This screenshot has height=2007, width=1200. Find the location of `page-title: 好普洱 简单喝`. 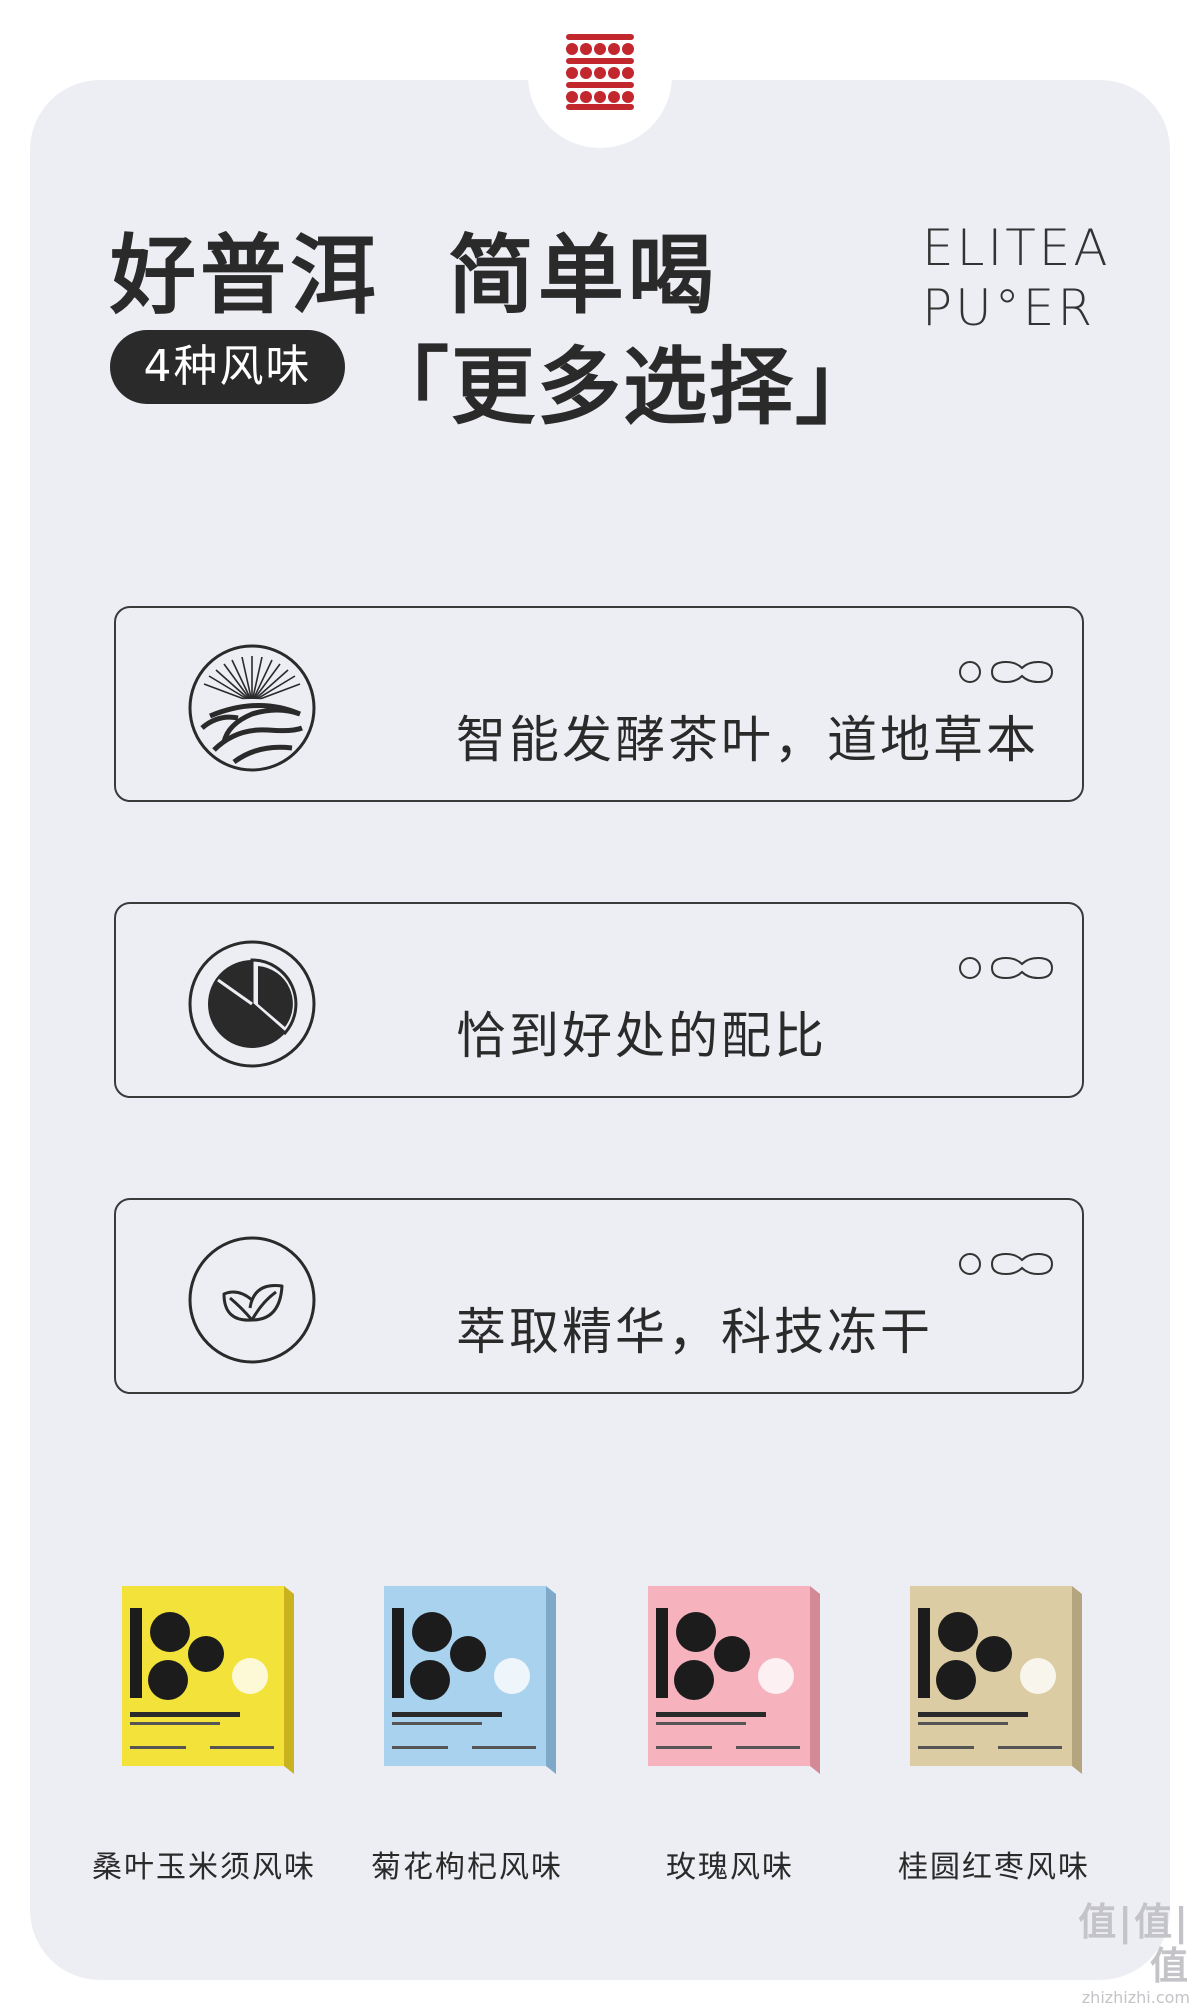

page-title: 好普洱 简单喝 is located at coordinates (414, 276).